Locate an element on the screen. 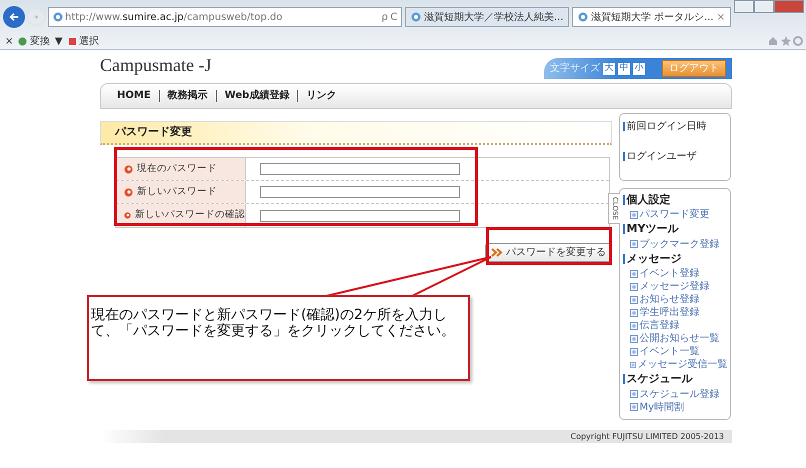  login-info-label: ログインユーザ is located at coordinates (675, 156).